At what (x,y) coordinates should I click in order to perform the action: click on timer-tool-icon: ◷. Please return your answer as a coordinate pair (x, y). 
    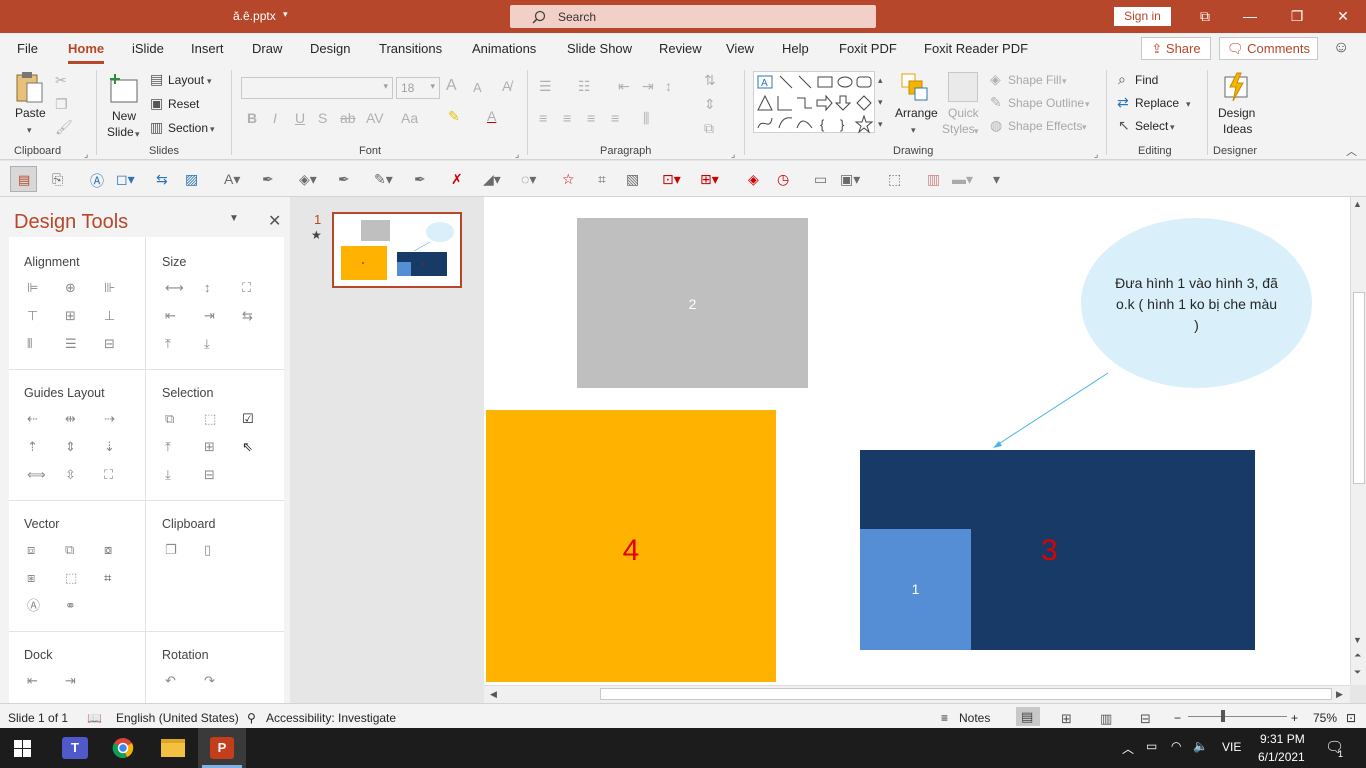
    Looking at the image, I should click on (783, 179).